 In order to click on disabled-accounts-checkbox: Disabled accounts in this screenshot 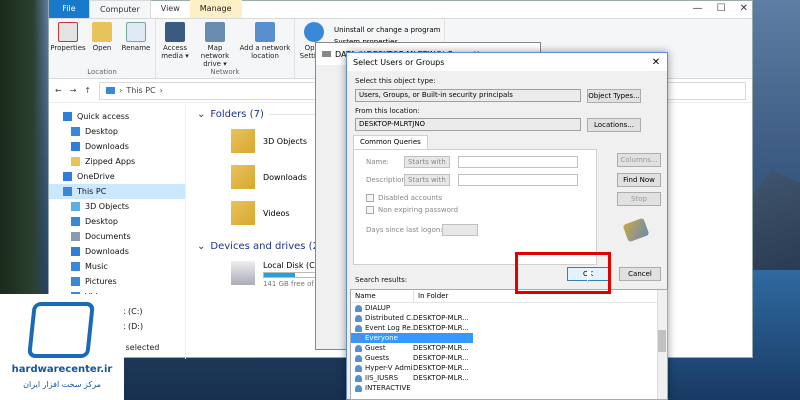, I will do `click(404, 198)`.